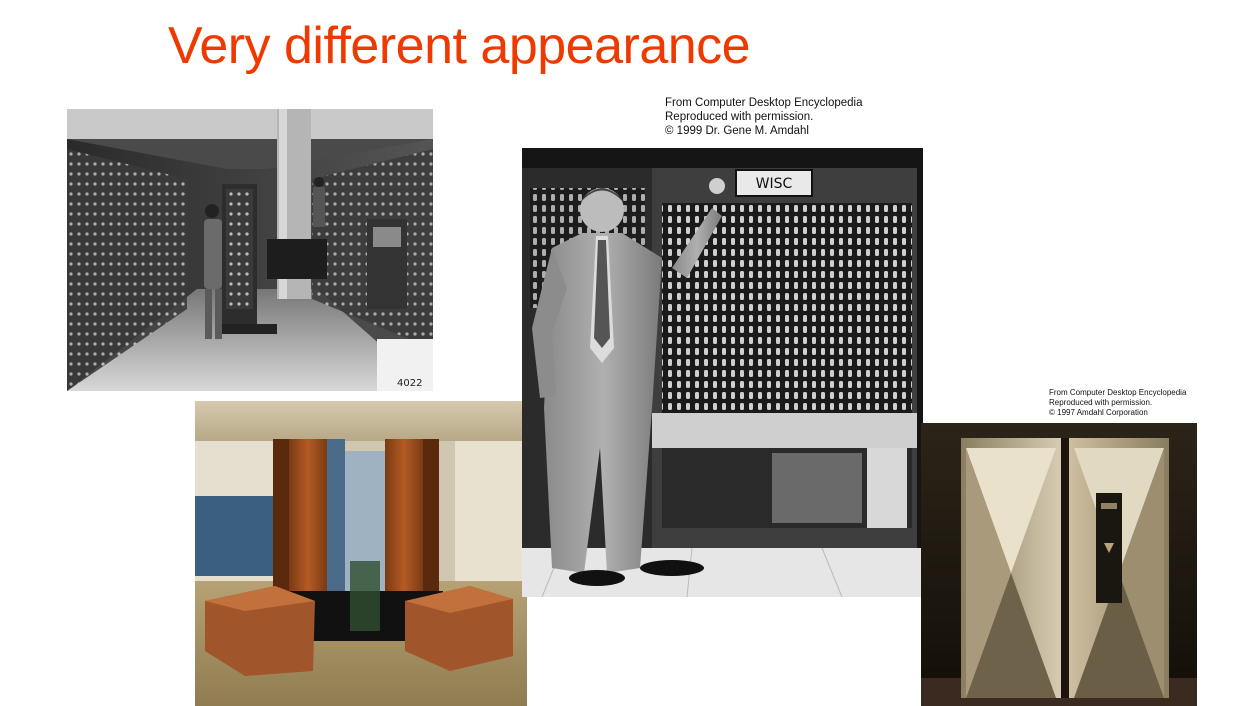  I want to click on credit-line: © 1997 Amdahl Corporation, so click(1098, 412).